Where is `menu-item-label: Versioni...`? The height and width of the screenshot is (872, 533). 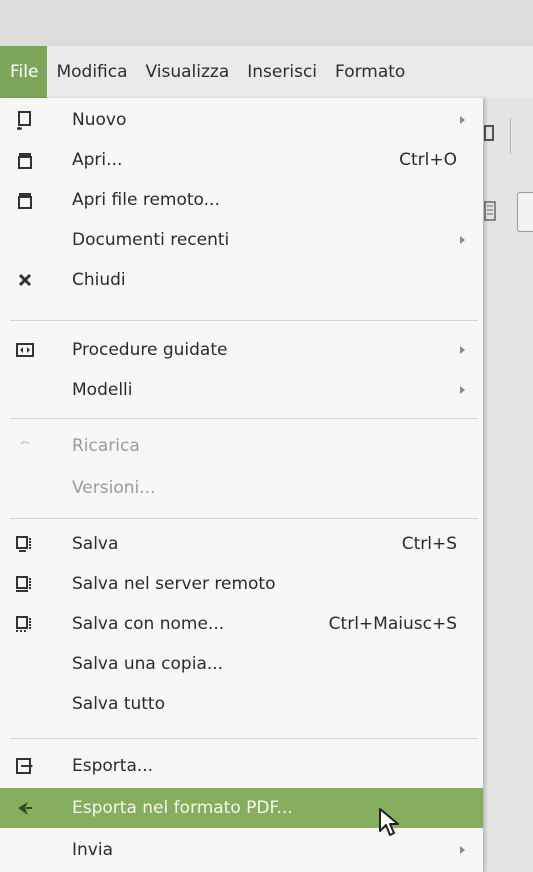
menu-item-label: Versioni... is located at coordinates (114, 488).